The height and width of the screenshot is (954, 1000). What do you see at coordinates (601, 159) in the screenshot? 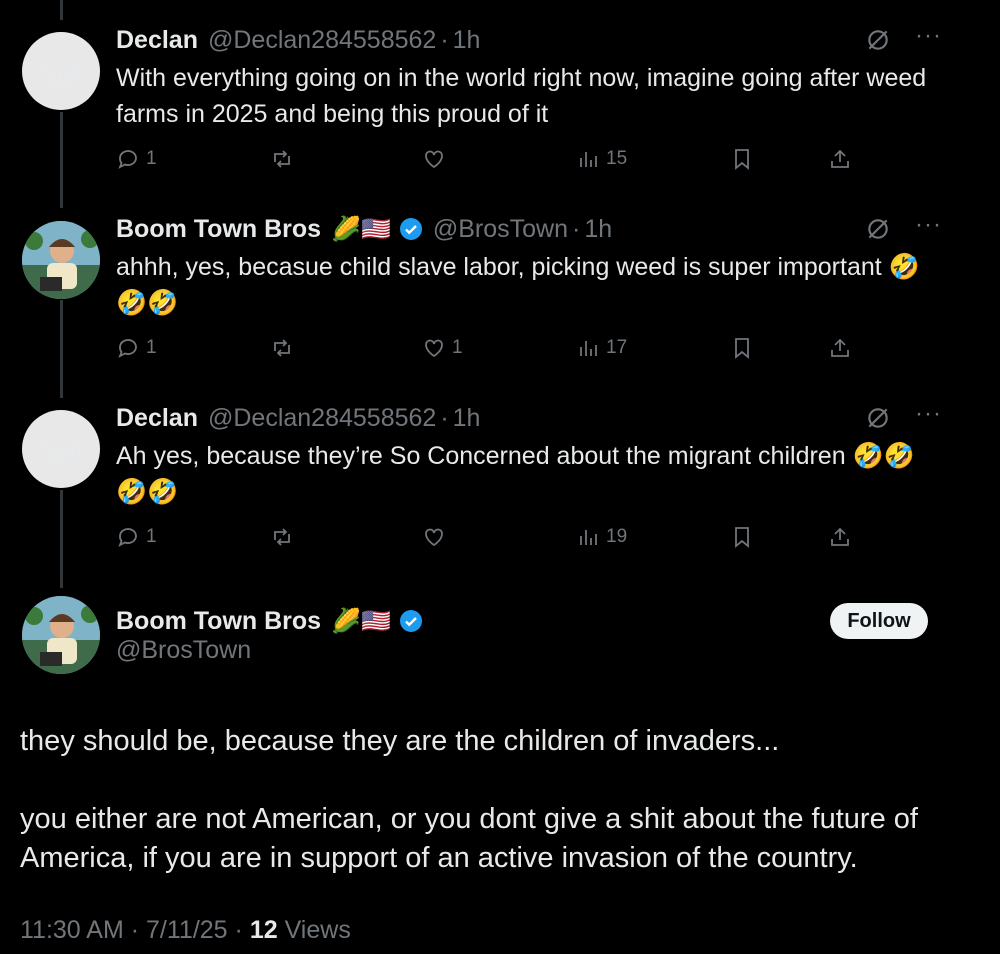
I see `views-button: 15` at bounding box center [601, 159].